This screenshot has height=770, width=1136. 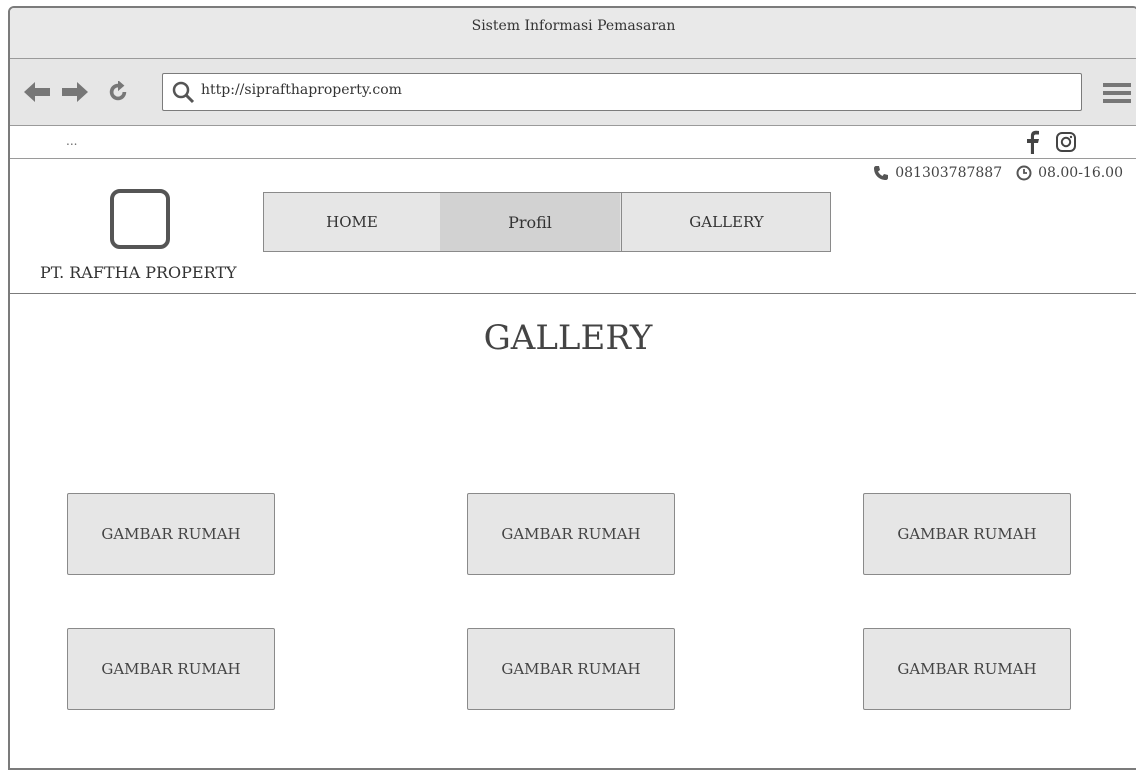 What do you see at coordinates (622, 92) in the screenshot?
I see `address-bar: http://siprafthaproperty.com` at bounding box center [622, 92].